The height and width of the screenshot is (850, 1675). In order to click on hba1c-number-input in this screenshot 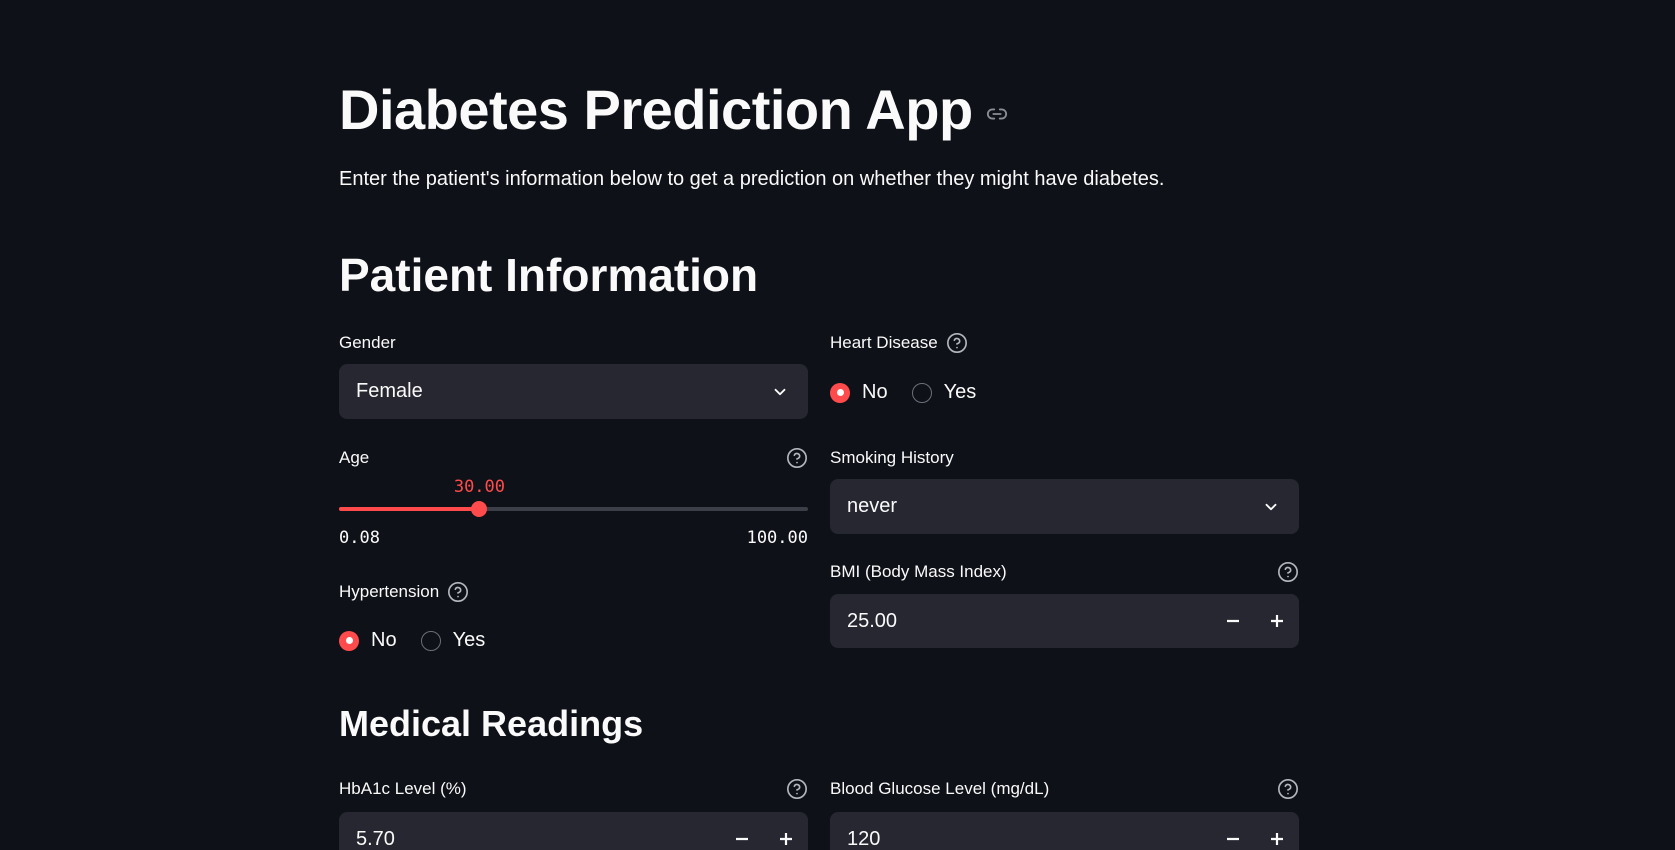, I will do `click(573, 831)`.